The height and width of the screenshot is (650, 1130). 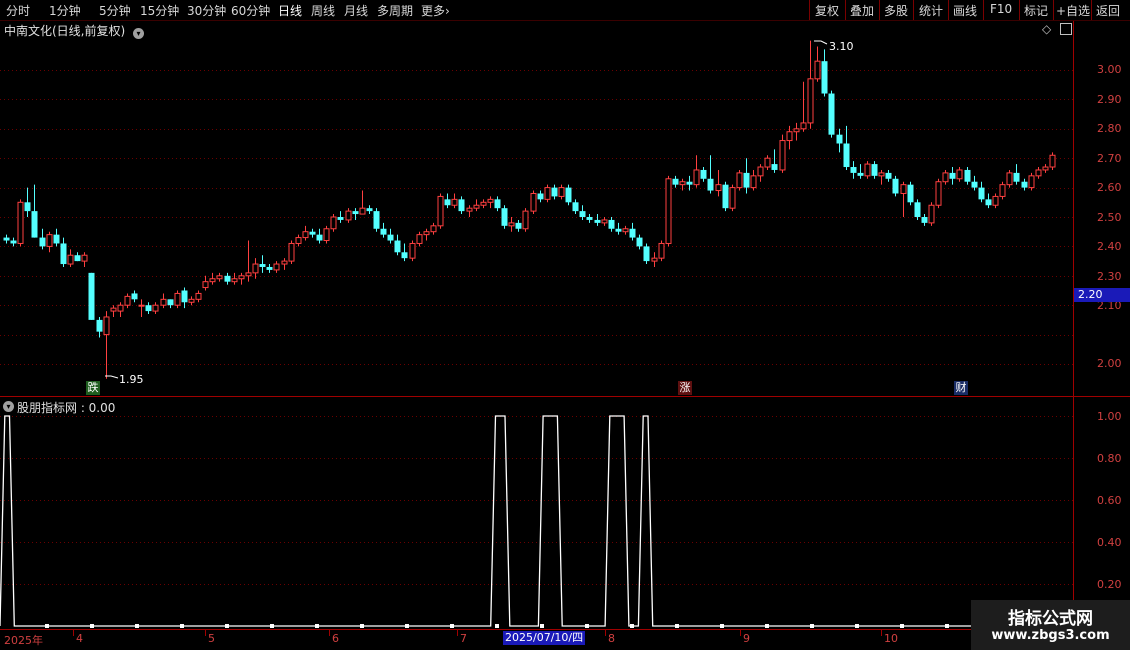 I want to click on diamond-icon: ◇, so click(x=1046, y=29).